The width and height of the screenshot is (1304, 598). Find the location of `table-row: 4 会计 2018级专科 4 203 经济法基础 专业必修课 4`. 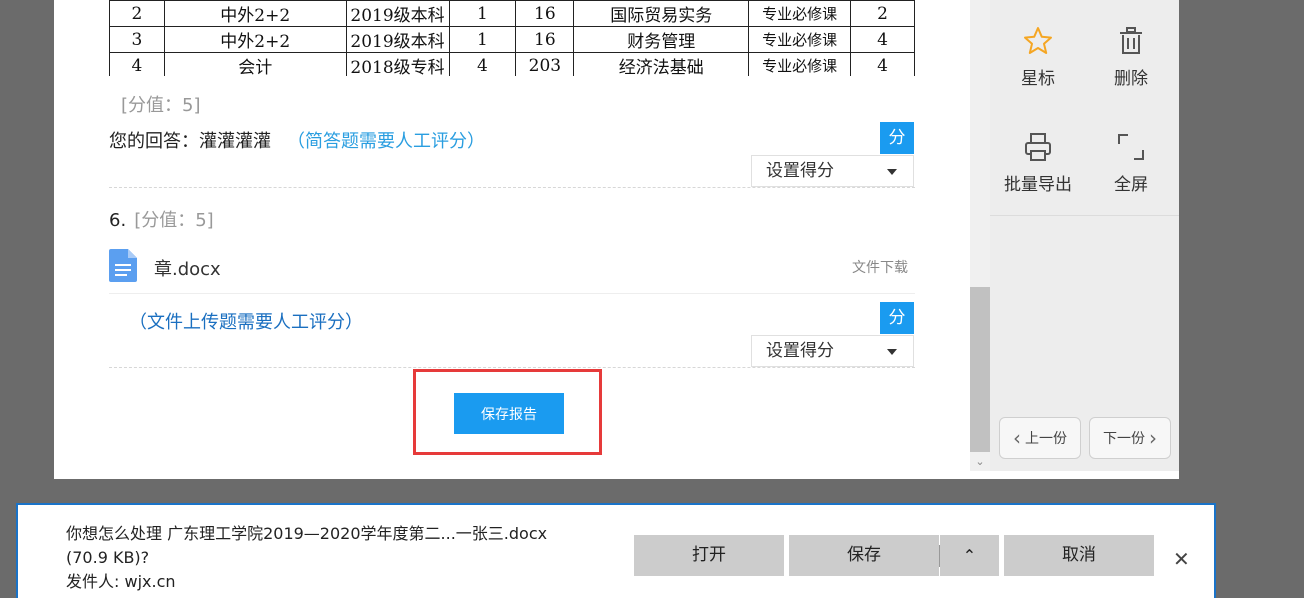

table-row: 4 会计 2018级专科 4 203 经济法基础 专业必修课 4 is located at coordinates (512, 65).